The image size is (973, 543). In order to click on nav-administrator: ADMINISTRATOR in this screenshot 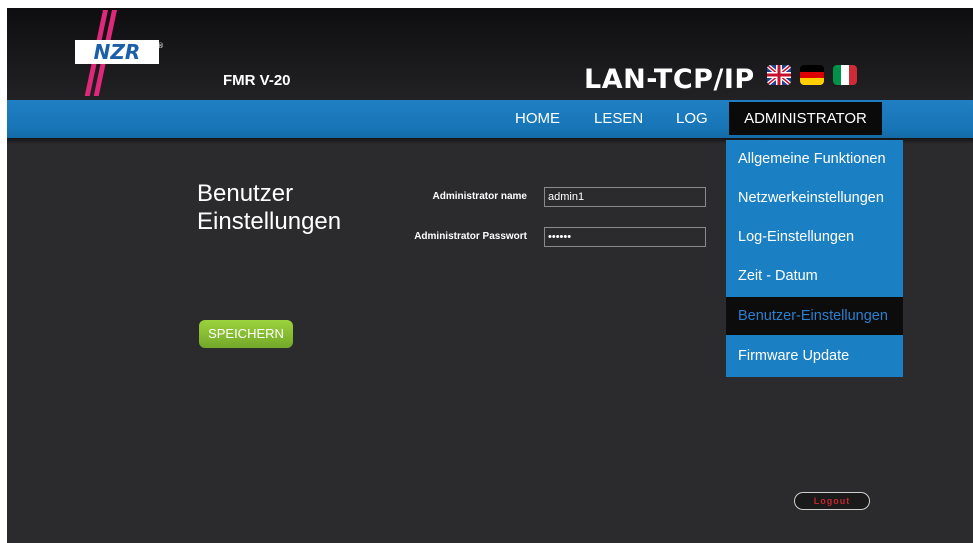, I will do `click(805, 118)`.